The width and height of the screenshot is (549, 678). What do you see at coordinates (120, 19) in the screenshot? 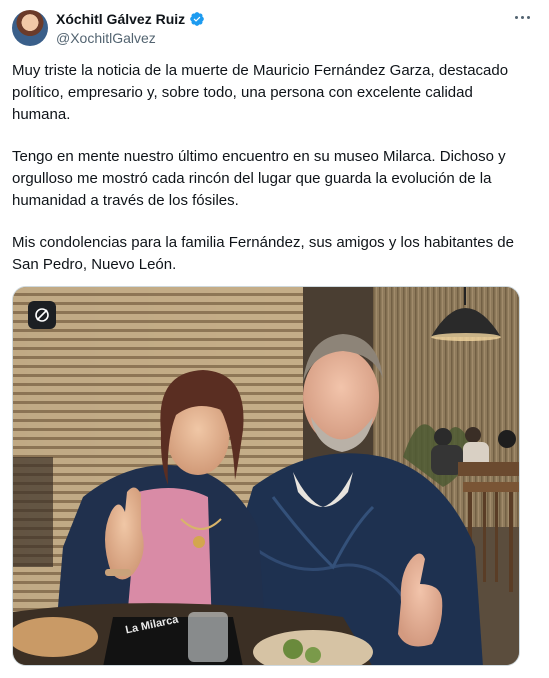
I see `display-name: Xóchitl Gálvez Ruiz` at bounding box center [120, 19].